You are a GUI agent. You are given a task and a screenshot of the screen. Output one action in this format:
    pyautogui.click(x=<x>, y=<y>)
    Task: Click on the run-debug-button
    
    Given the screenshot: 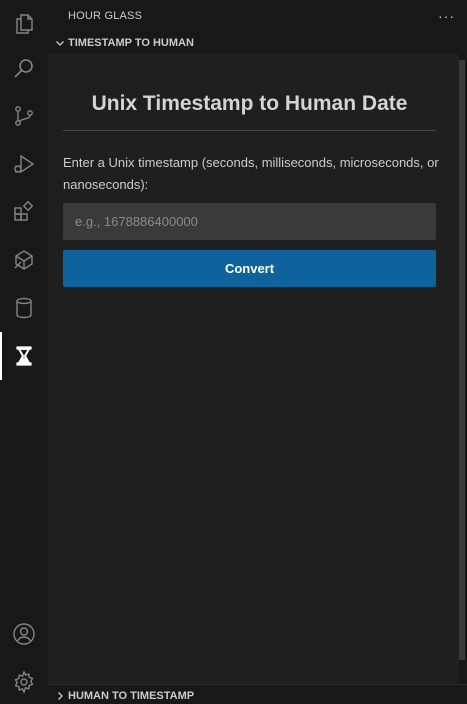 What is the action you would take?
    pyautogui.click(x=24, y=164)
    